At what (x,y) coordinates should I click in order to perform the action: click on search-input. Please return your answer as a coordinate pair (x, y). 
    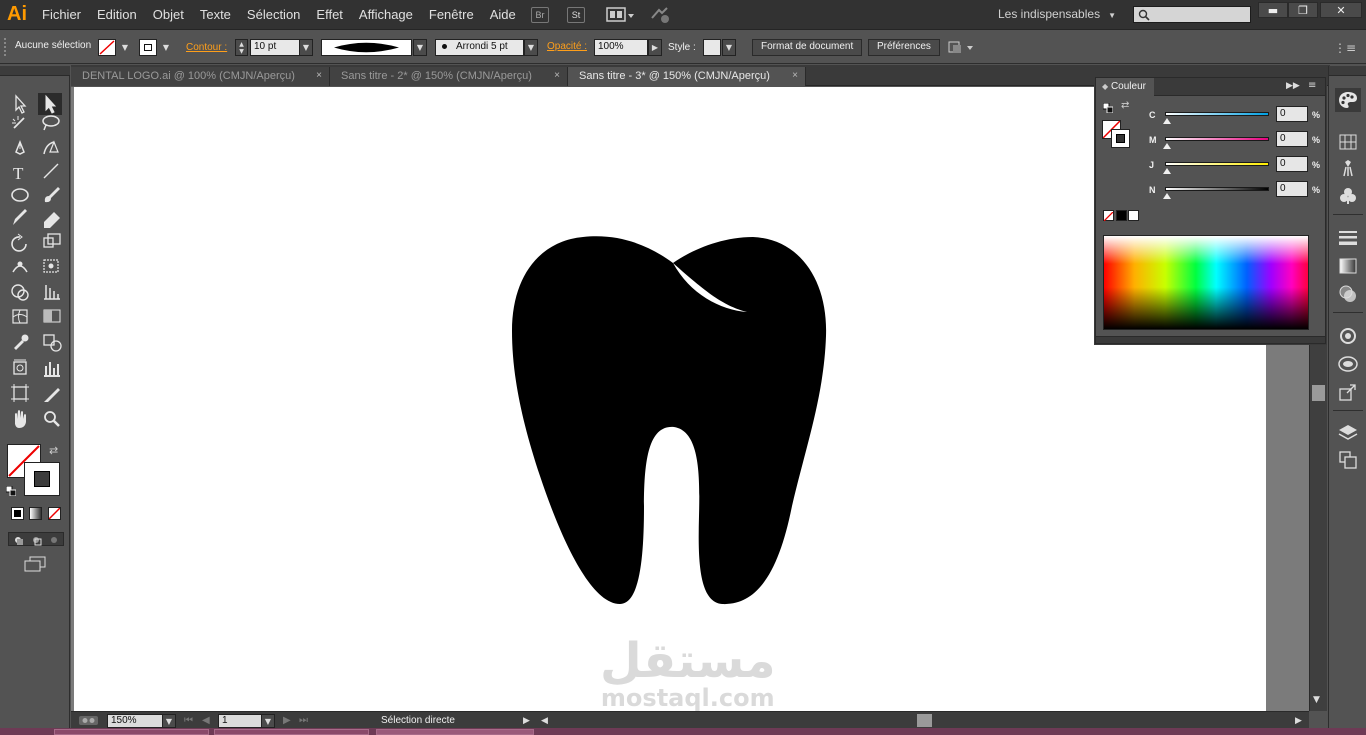
    Looking at the image, I should click on (1192, 14).